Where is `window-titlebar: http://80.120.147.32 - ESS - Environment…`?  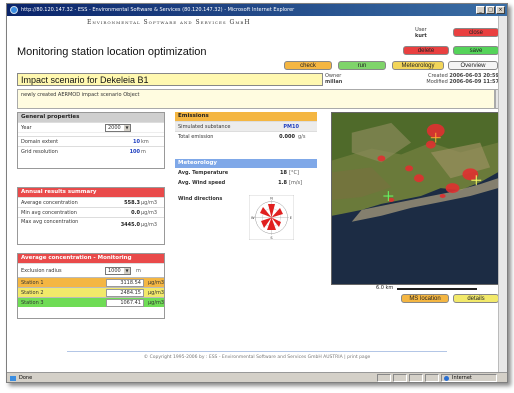
window-titlebar: http://80.120.147.32 - ESS - Environment… is located at coordinates (257, 10).